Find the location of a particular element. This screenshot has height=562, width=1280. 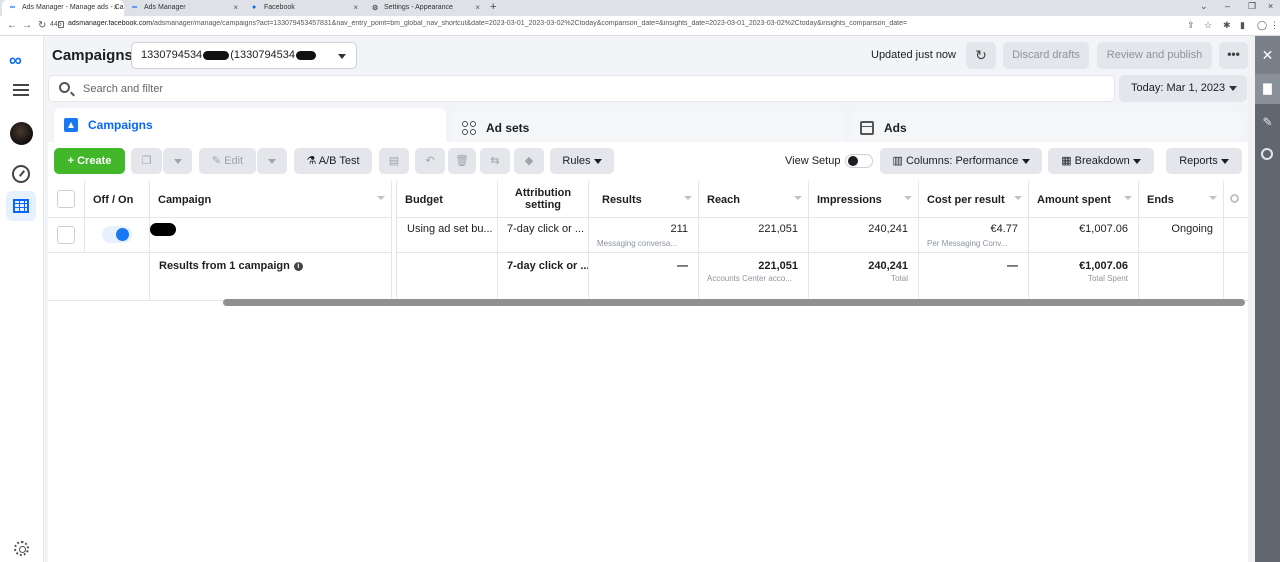

discard-drafts-button: Discard drafts is located at coordinates (1046, 55).